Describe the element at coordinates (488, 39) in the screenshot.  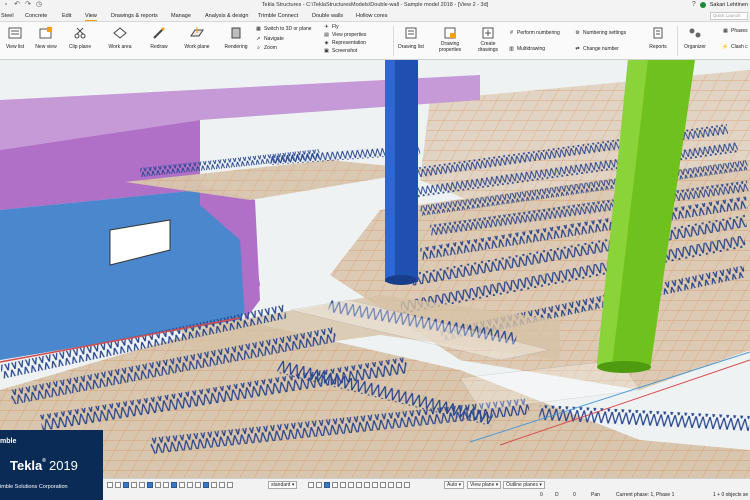
I see `create-drawings-button: Create drawings` at that location.